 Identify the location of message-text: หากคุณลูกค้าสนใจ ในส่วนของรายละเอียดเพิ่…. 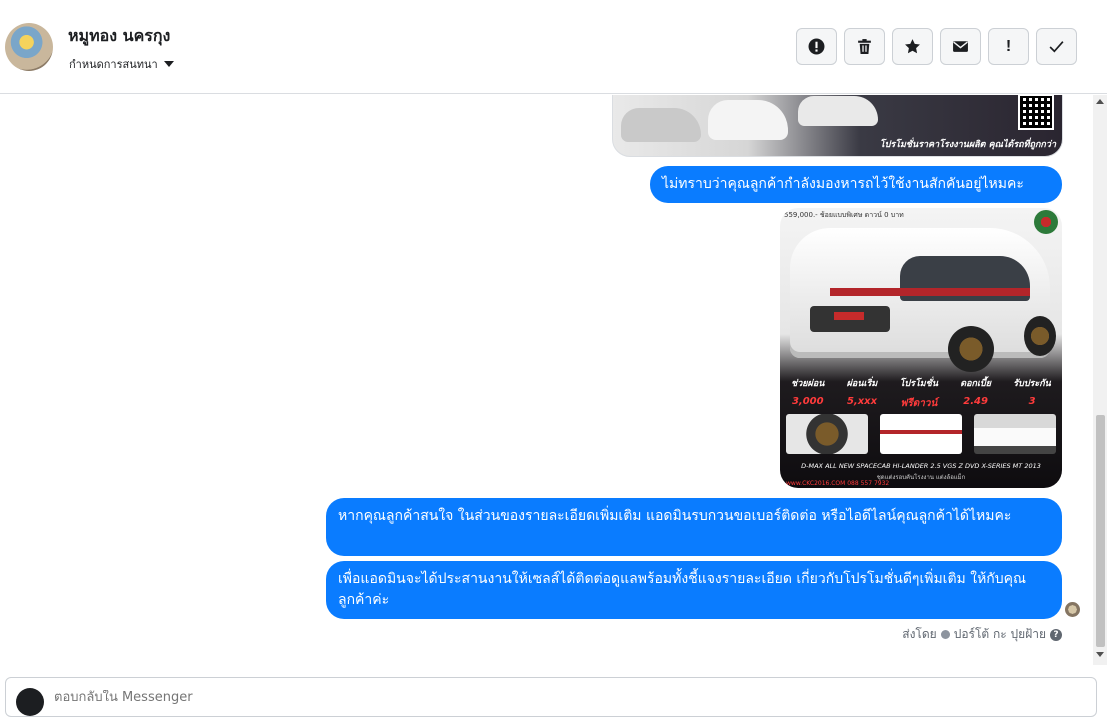
(675, 516).